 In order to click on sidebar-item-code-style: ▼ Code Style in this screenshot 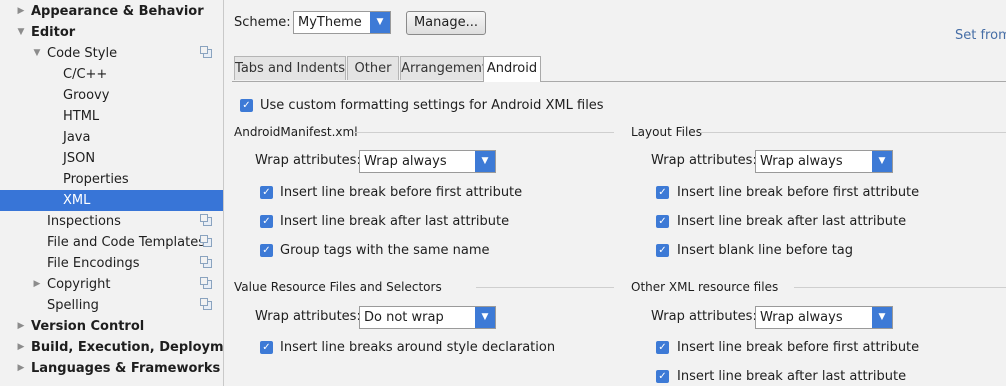, I will do `click(111, 53)`.